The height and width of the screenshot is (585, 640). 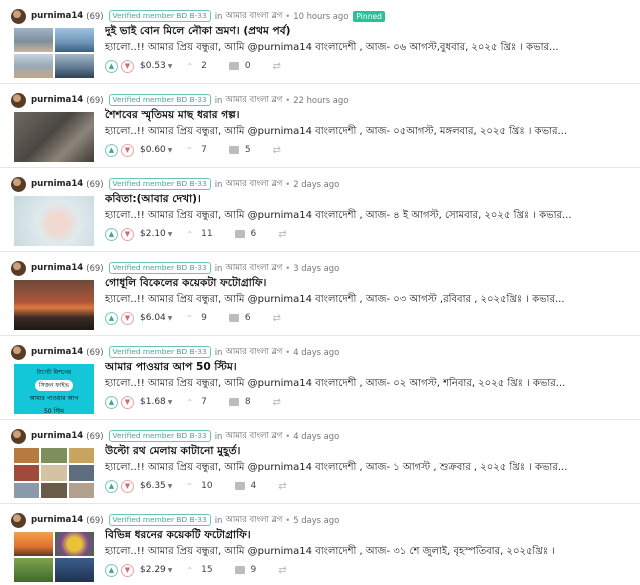 I want to click on post-time: 3 days ago, so click(x=316, y=268).